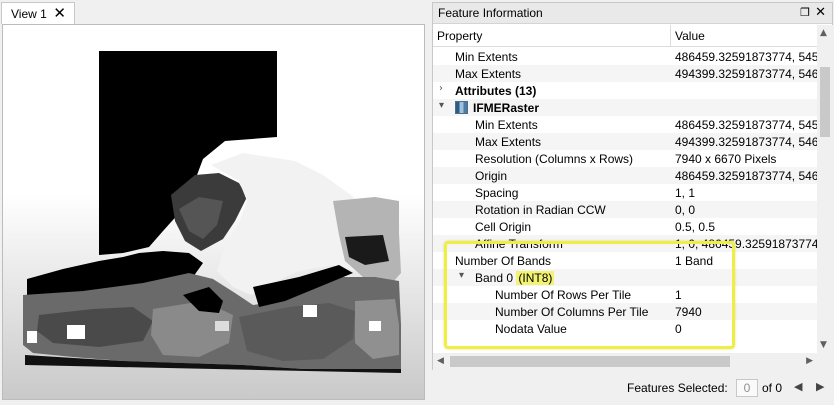  I want to click on property-name: IFMERaster, so click(506, 108).